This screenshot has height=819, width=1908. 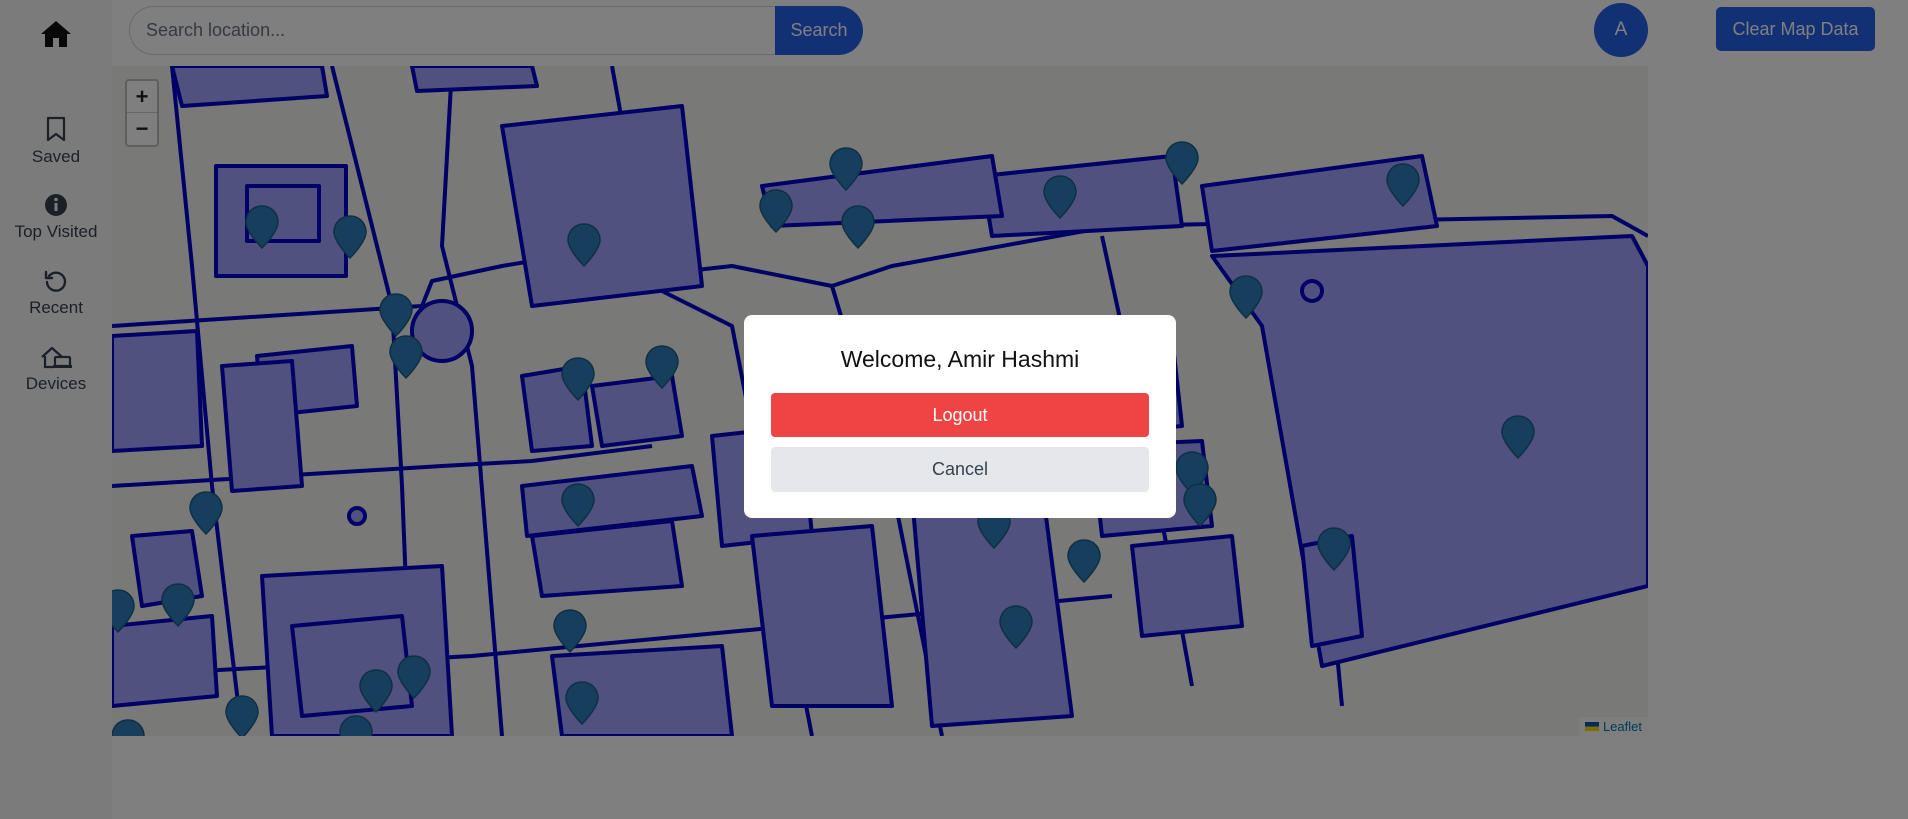 I want to click on logout-button: Logout, so click(x=960, y=415).